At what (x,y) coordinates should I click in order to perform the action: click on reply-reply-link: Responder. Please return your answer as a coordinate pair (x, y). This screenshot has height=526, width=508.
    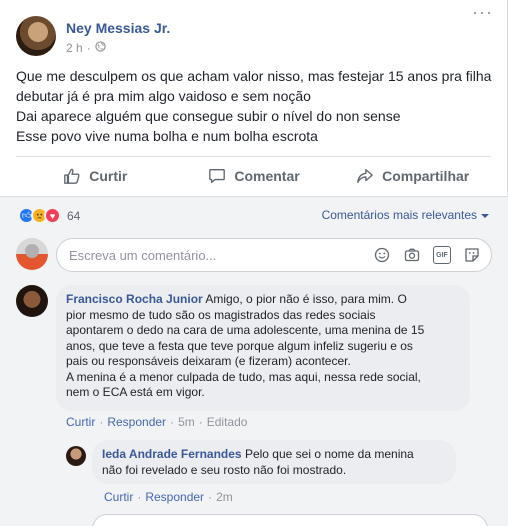
    Looking at the image, I should click on (174, 497).